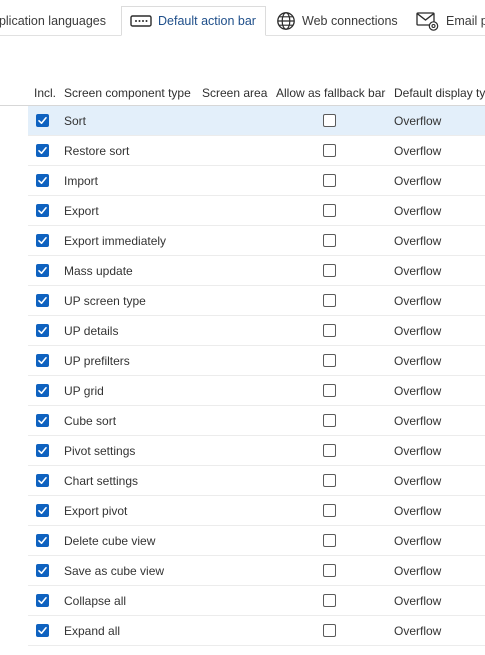  I want to click on component-type-cell: UP details, so click(91, 330).